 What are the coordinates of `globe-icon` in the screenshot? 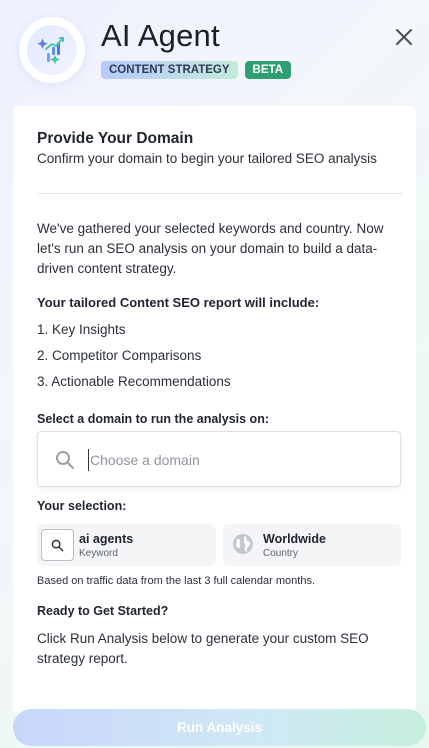 It's located at (243, 544).